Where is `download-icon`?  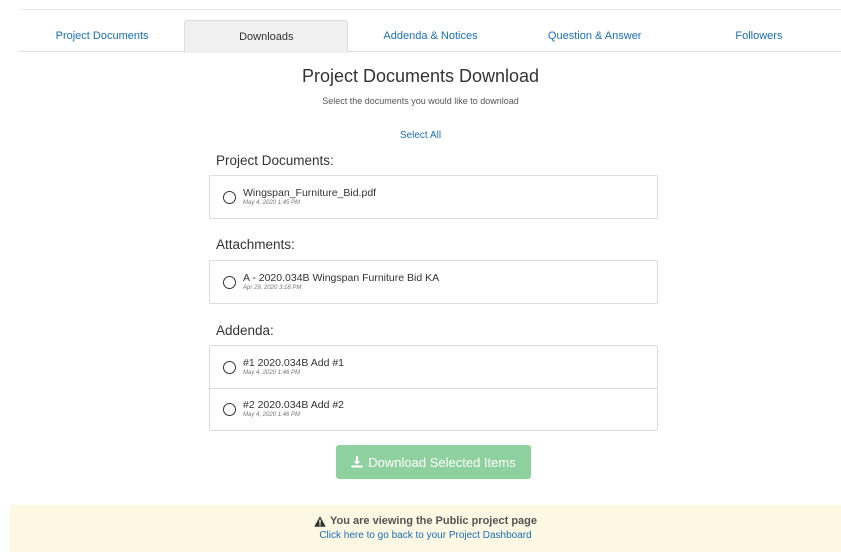
download-icon is located at coordinates (357, 462).